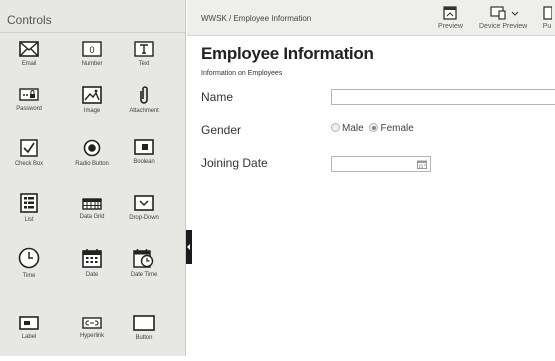 This screenshot has height=361, width=555. I want to click on control-date: Date, so click(92, 270).